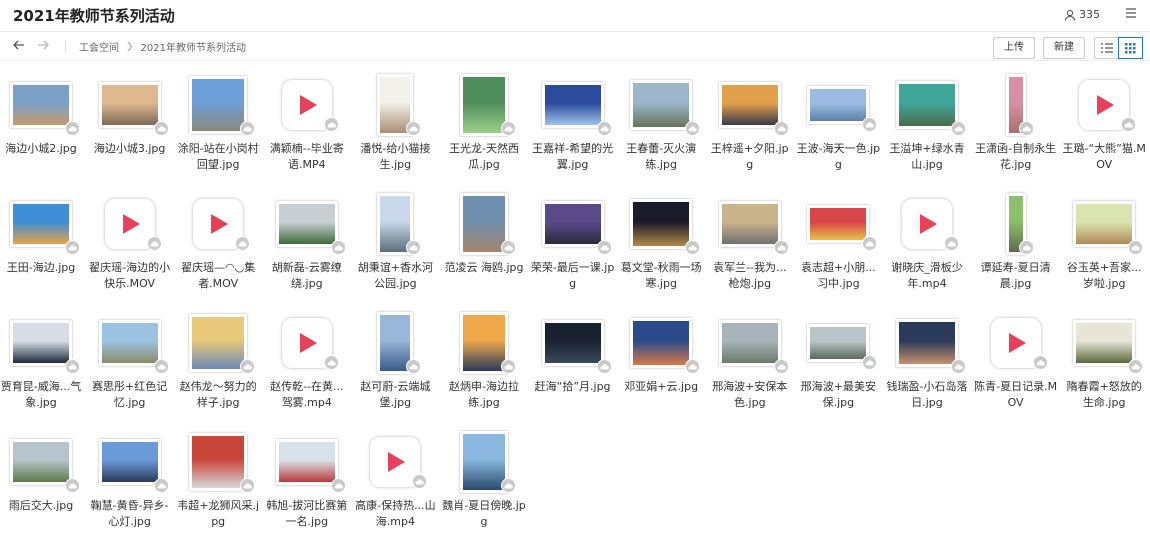 This screenshot has height=537, width=1150. I want to click on file-name: 袁志超+小朋...习中.jpg, so click(838, 275).